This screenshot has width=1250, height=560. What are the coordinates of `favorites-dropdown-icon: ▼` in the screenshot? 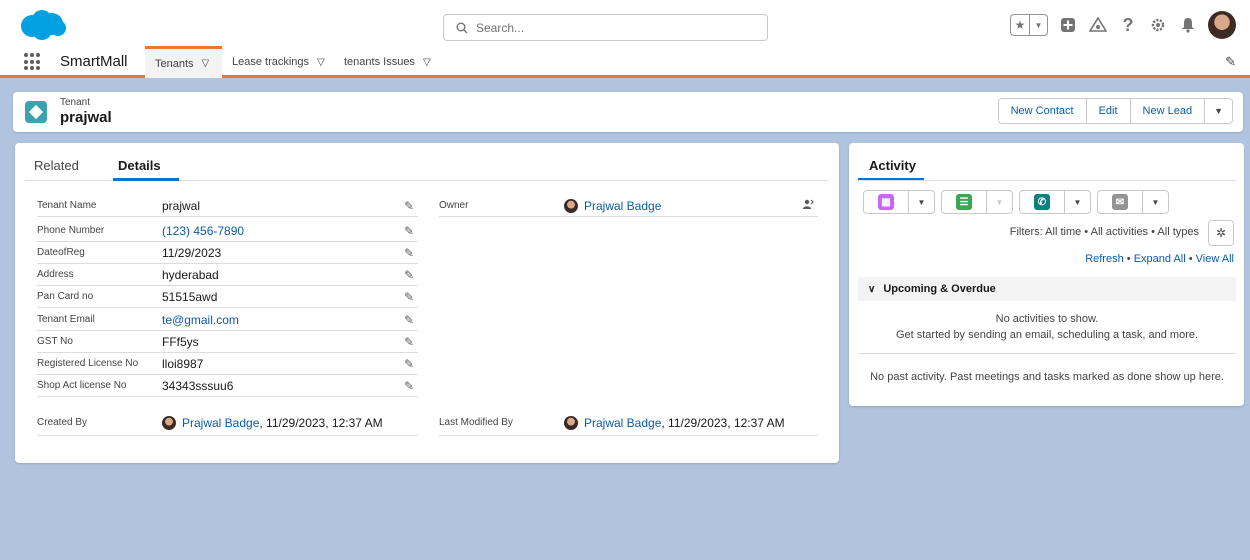 It's located at (1038, 25).